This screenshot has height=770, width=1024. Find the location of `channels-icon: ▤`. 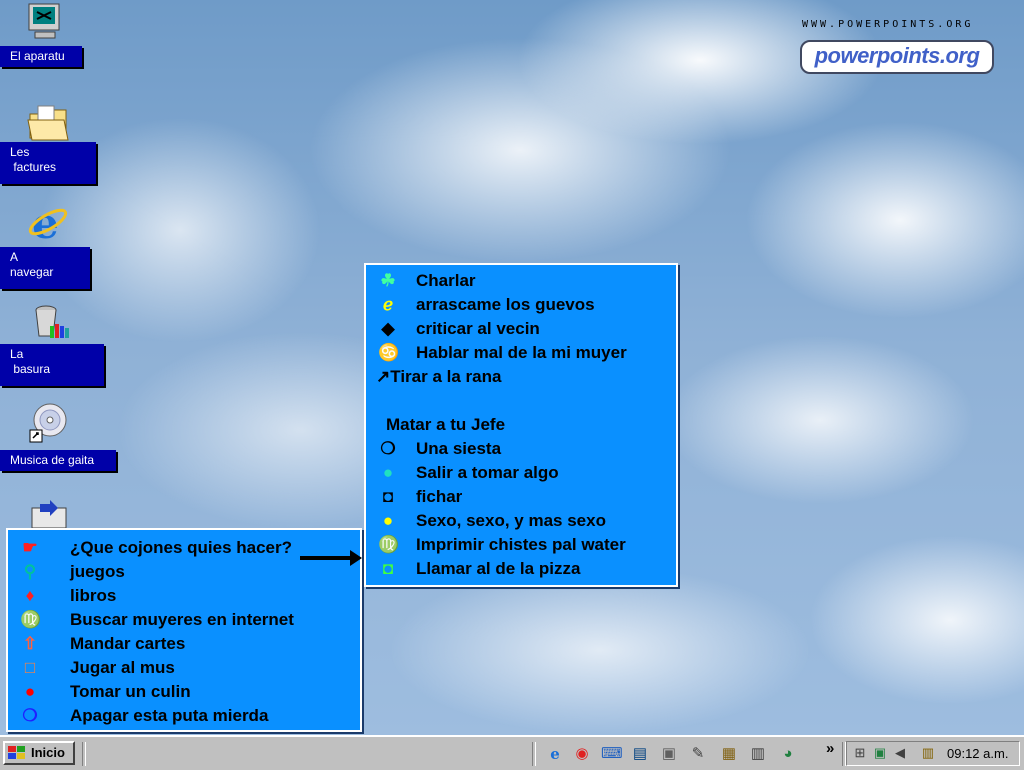

channels-icon: ▤ is located at coordinates (640, 754).